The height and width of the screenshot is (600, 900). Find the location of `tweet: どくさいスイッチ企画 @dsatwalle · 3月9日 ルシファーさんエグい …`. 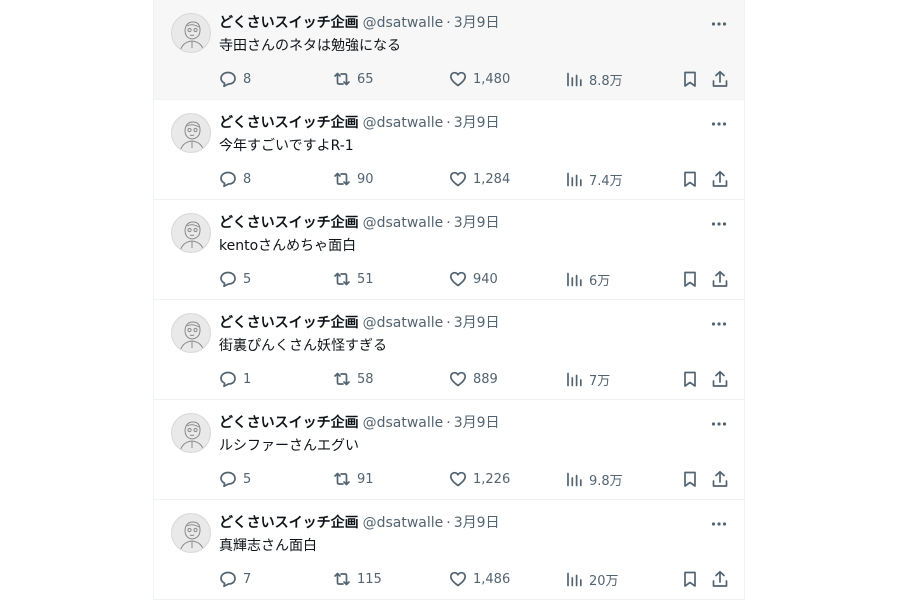

tweet: どくさいスイッチ企画 @dsatwalle · 3月9日 ルシファーさんエグい … is located at coordinates (449, 450).